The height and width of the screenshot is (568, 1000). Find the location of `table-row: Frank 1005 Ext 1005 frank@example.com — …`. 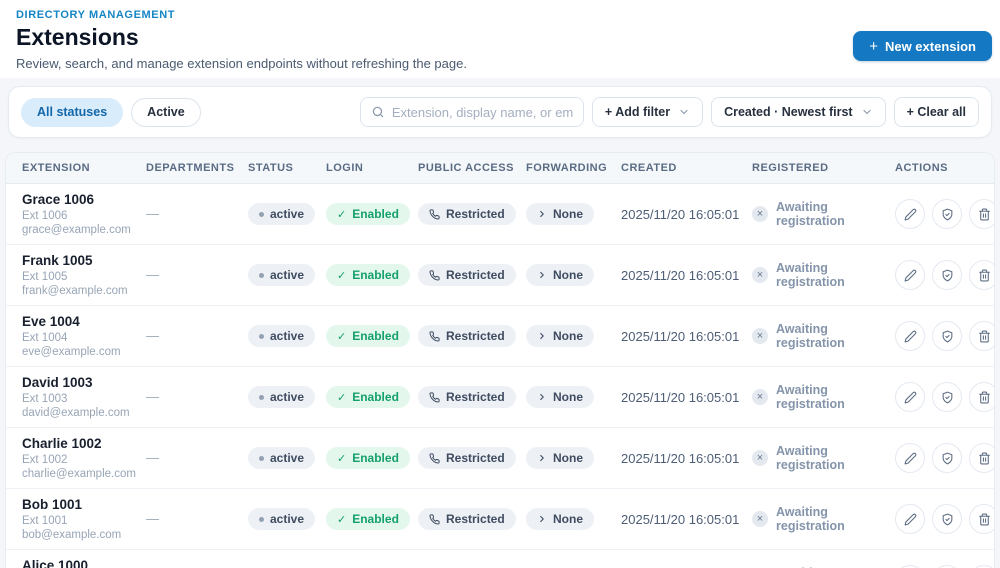

table-row: Frank 1005 Ext 1005 frank@example.com — … is located at coordinates (500, 275).